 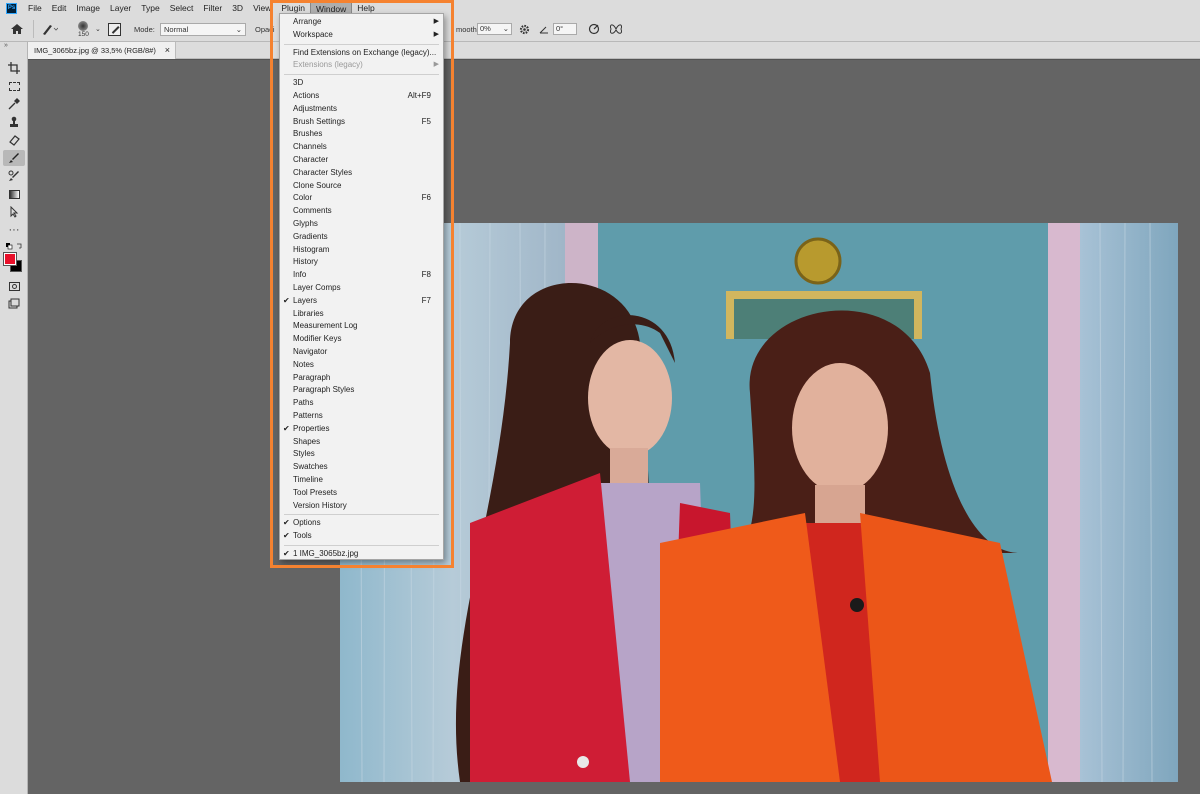 I want to click on selection-tool-icon, so click(x=14, y=212).